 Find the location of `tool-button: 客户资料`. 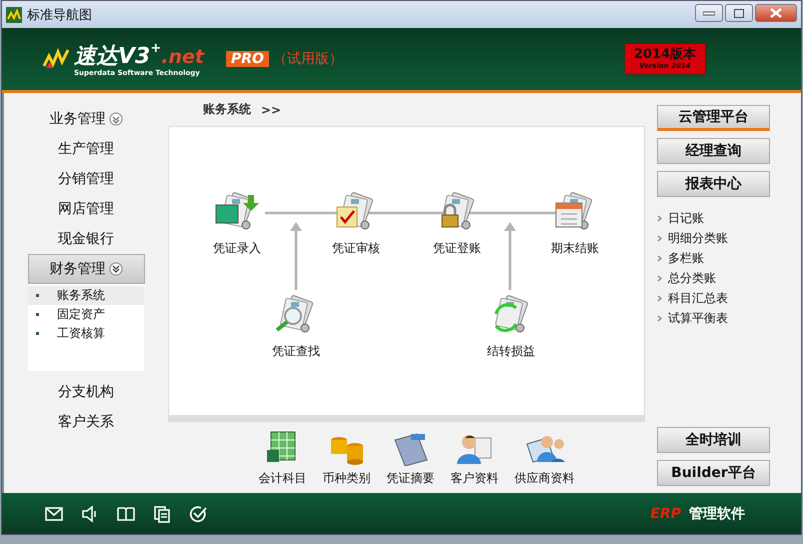

tool-button: 客户资料 is located at coordinates (474, 458).